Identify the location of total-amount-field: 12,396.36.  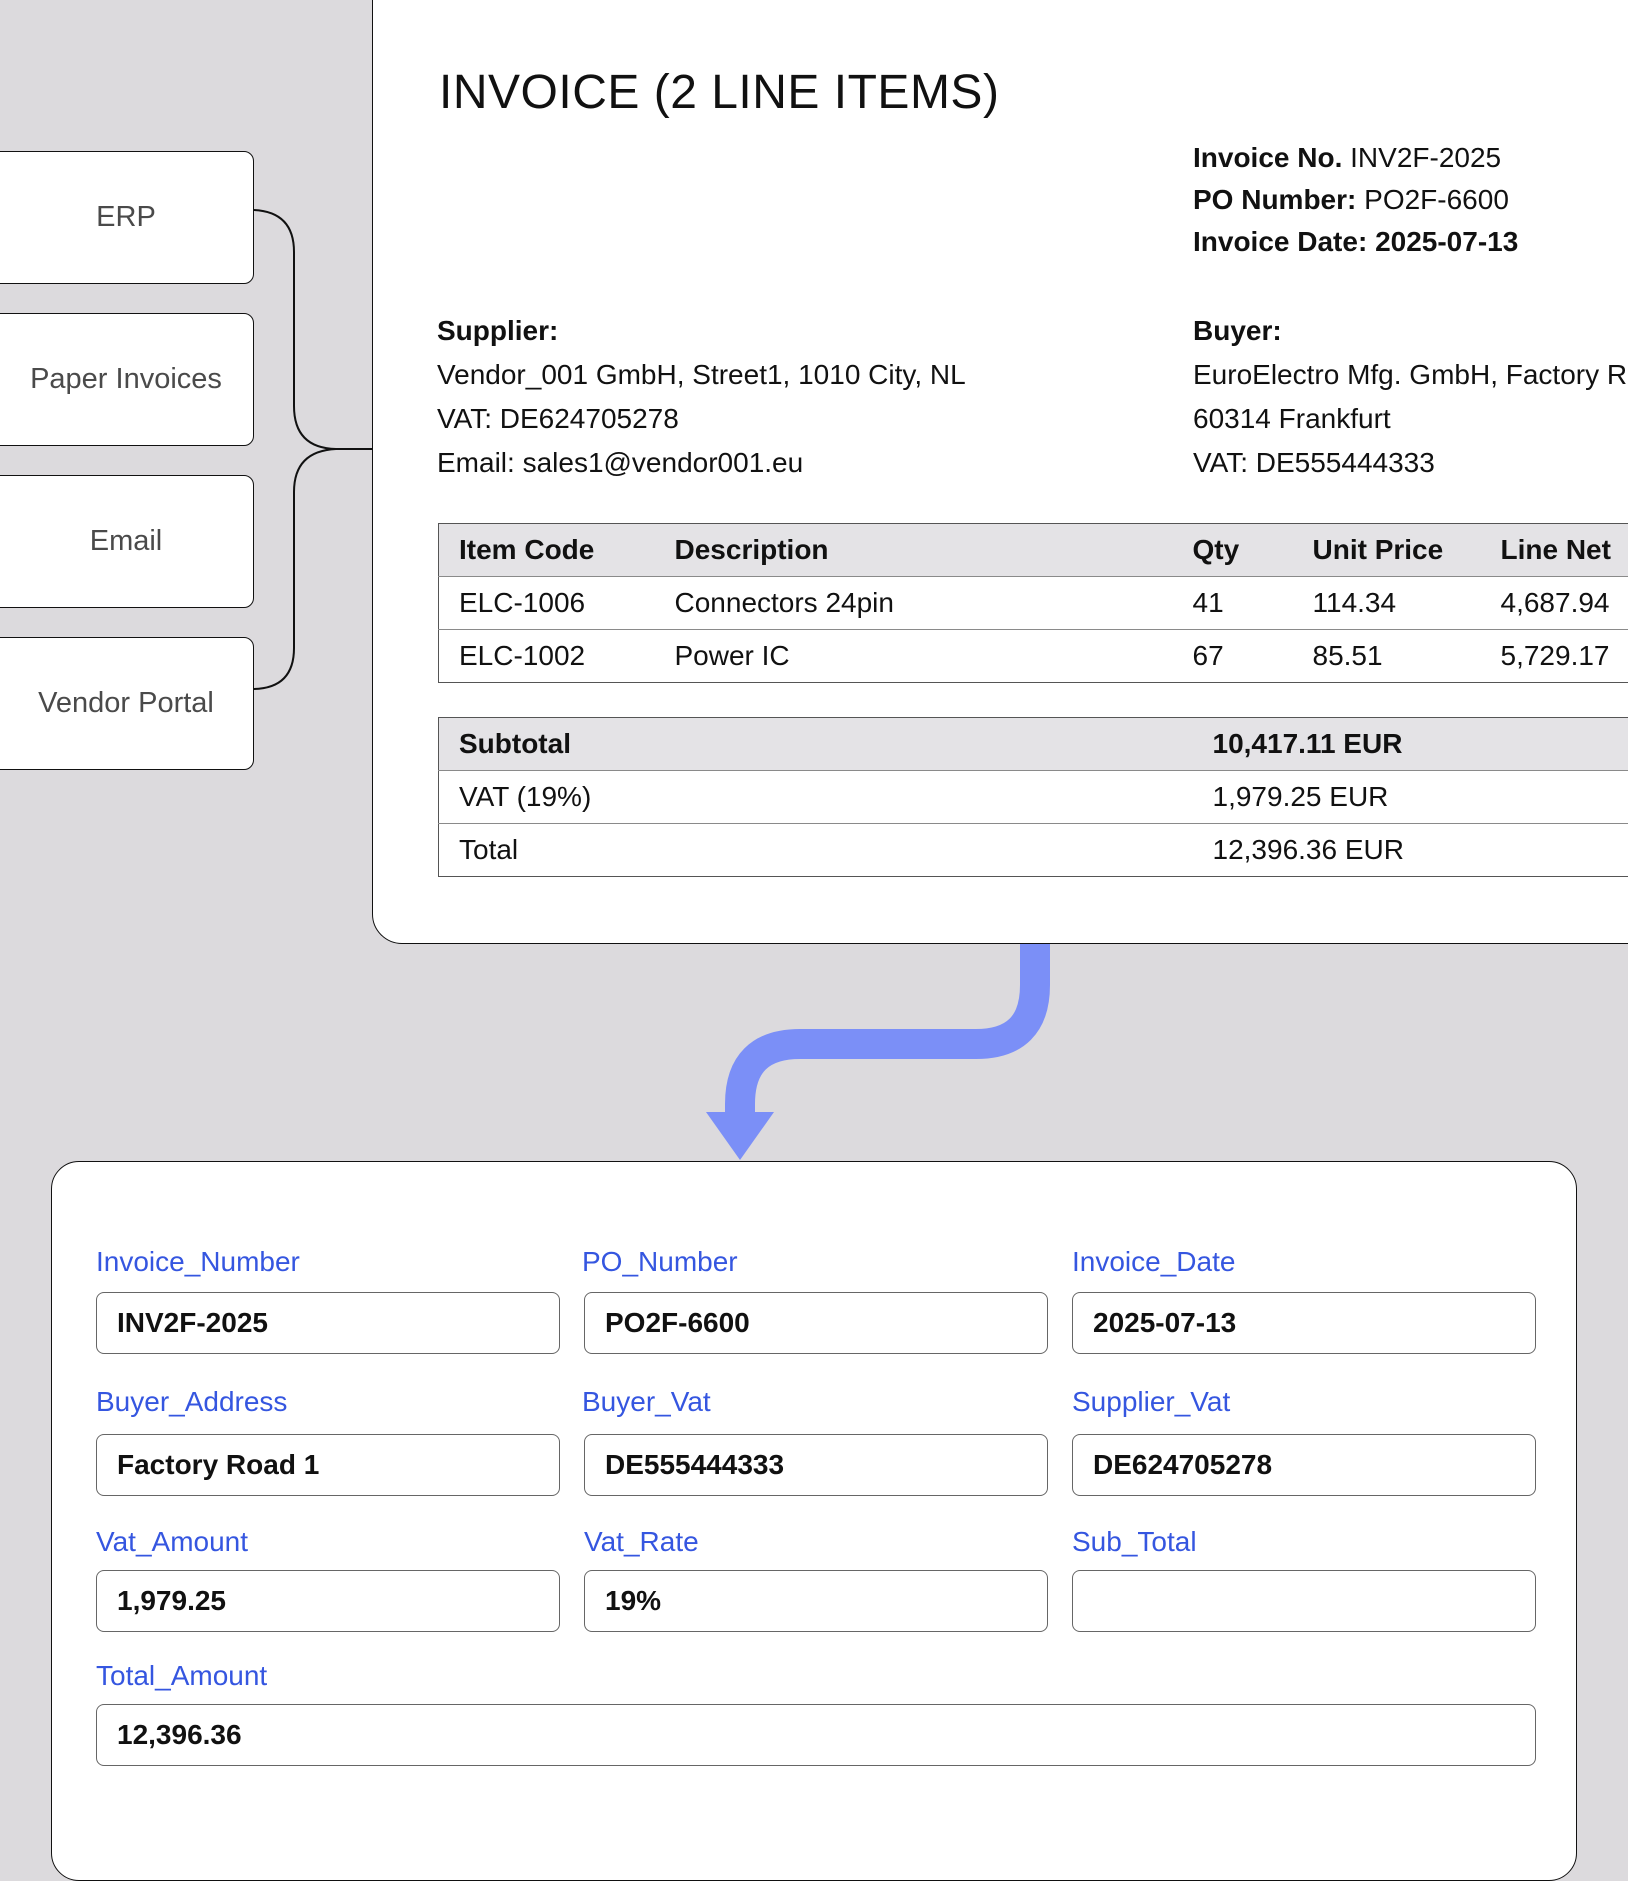
(816, 1735).